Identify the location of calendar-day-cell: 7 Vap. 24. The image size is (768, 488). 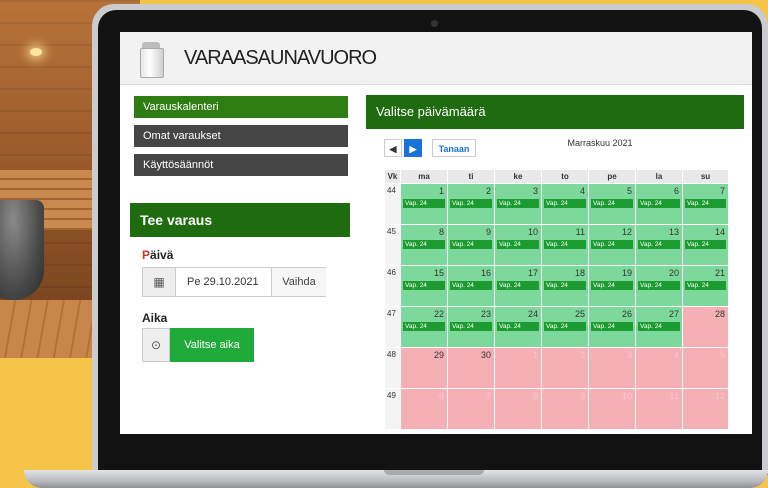
(705, 204).